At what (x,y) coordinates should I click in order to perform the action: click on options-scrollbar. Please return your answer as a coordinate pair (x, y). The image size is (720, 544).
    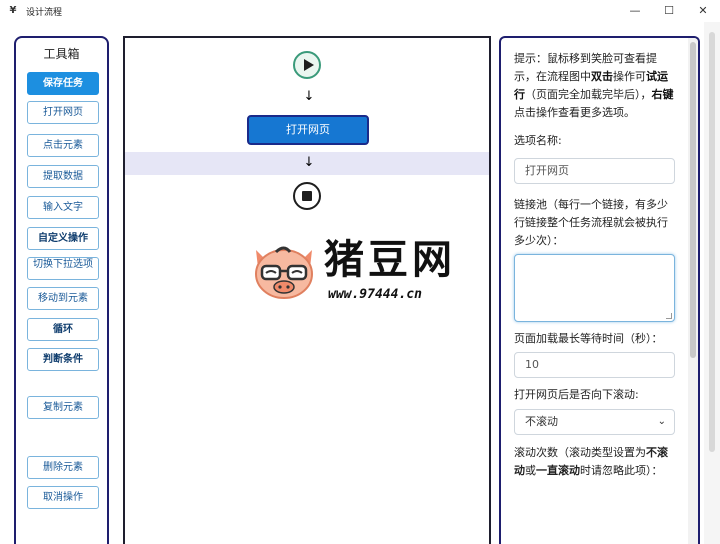
    Looking at the image, I should click on (693, 291).